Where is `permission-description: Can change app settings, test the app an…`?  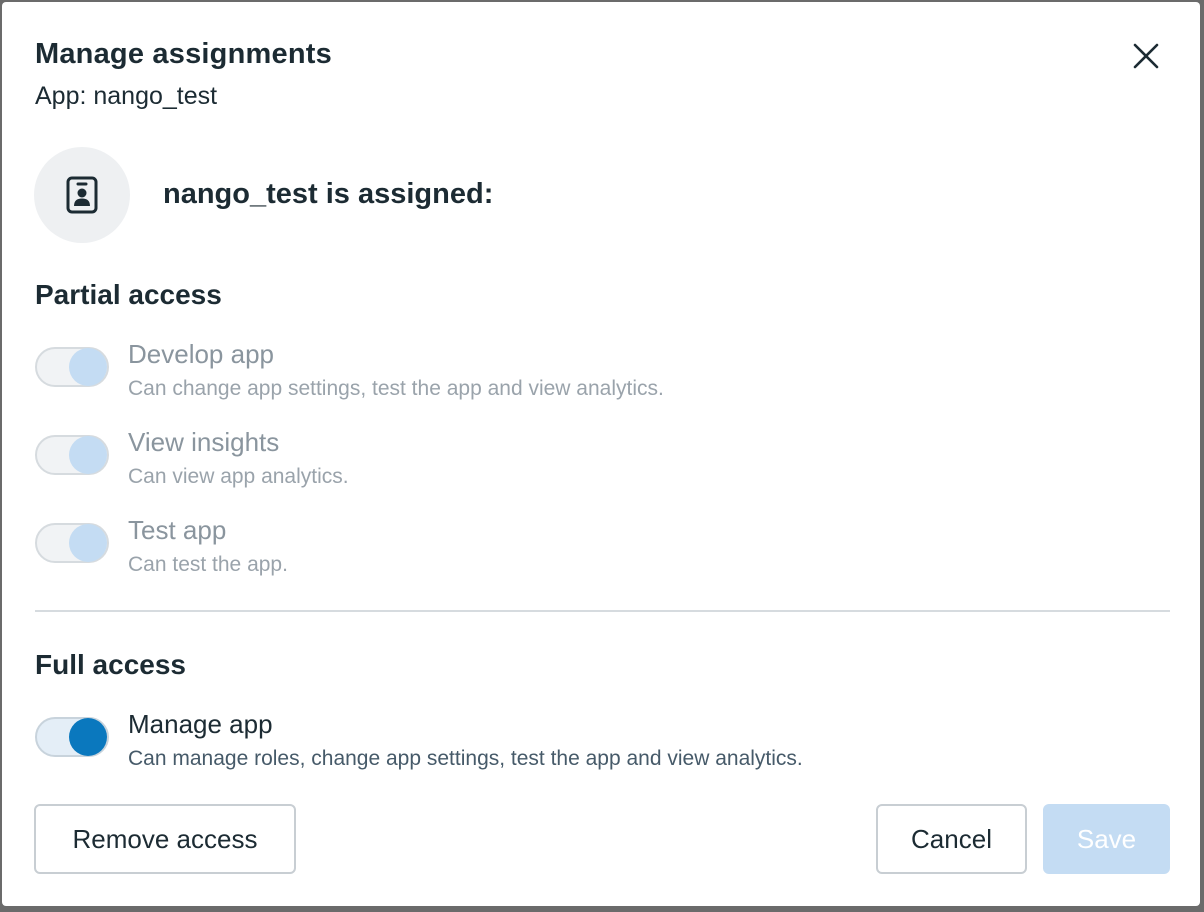 permission-description: Can change app settings, test the app an… is located at coordinates (396, 388).